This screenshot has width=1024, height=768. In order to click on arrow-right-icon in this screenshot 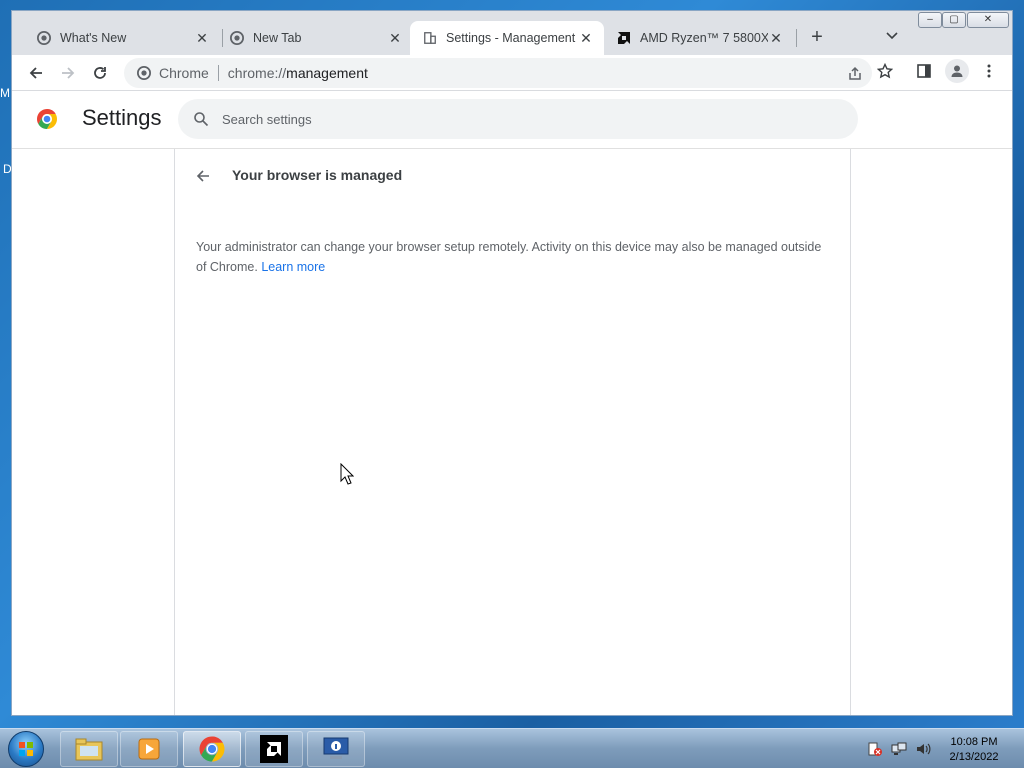, I will do `click(68, 73)`.